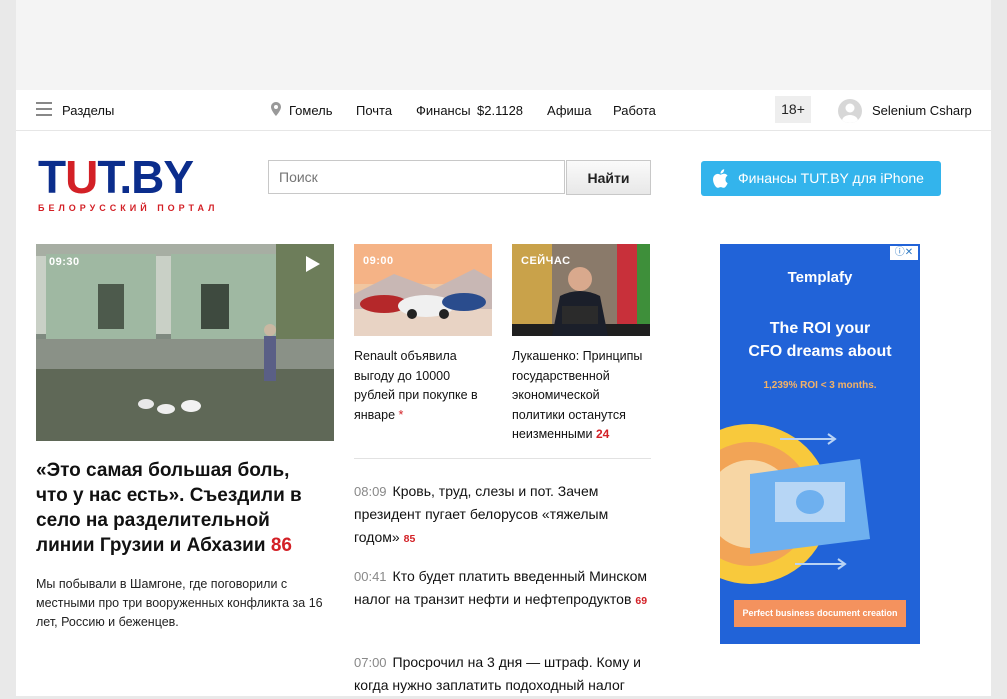  What do you see at coordinates (831, 178) in the screenshot?
I see `finance-app-label: Финансы TUT.BY для iPhone` at bounding box center [831, 178].